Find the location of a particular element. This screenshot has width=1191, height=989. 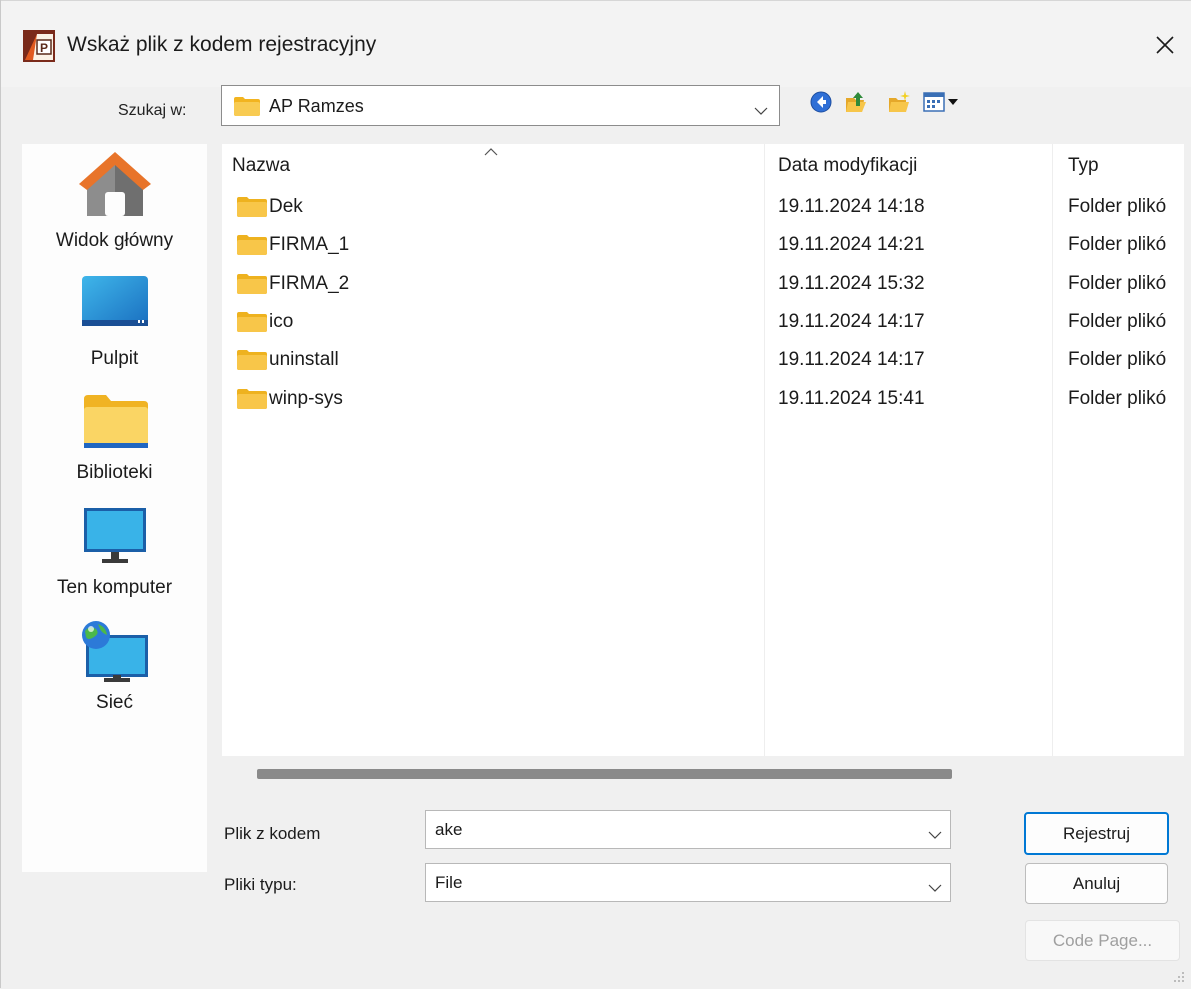

table-row: FIRMA_2 19.11.2024 15:32 Folder plikó is located at coordinates (703, 282).